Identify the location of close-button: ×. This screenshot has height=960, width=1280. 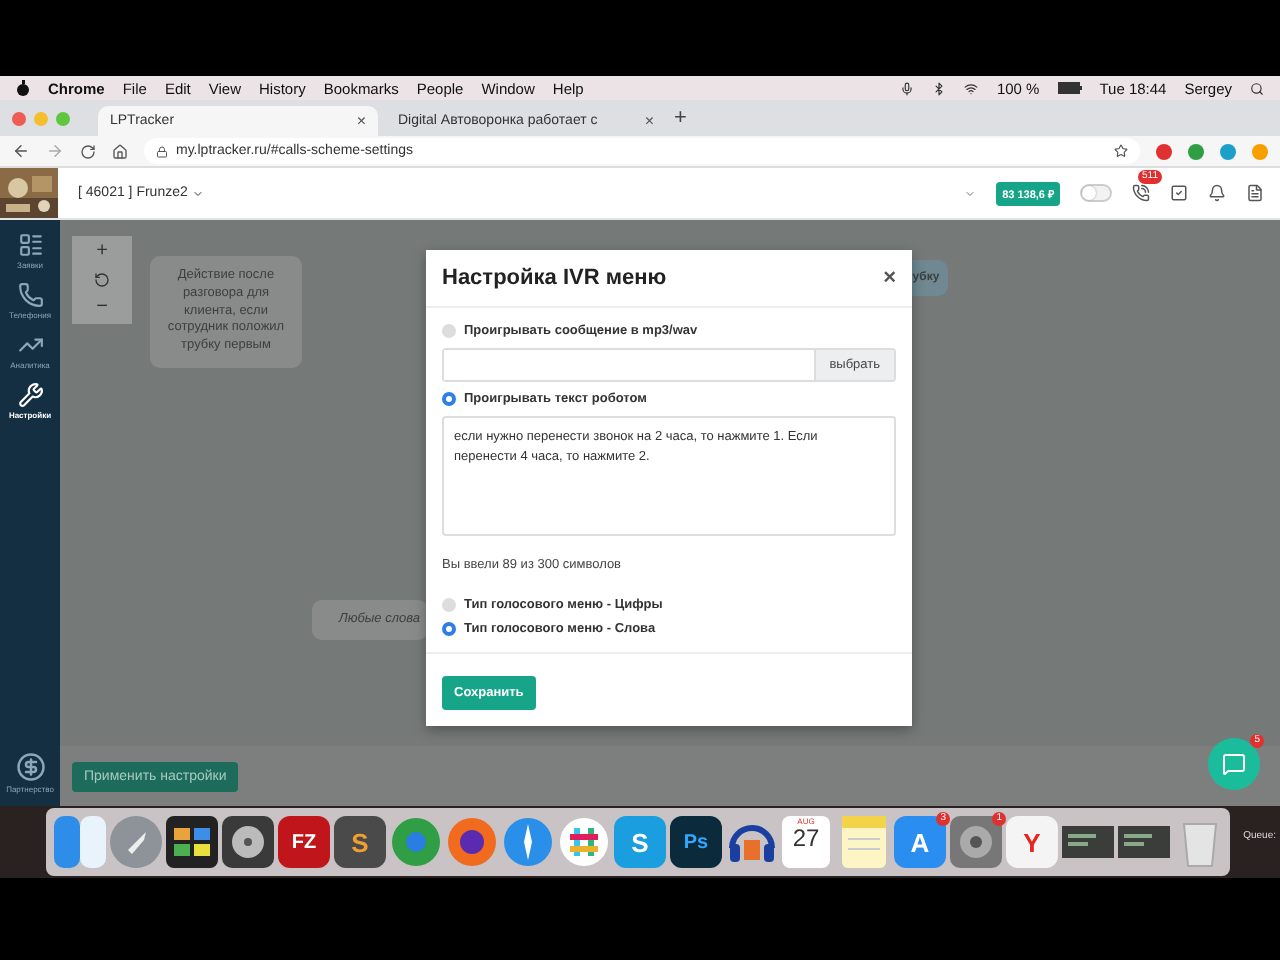
(889, 278).